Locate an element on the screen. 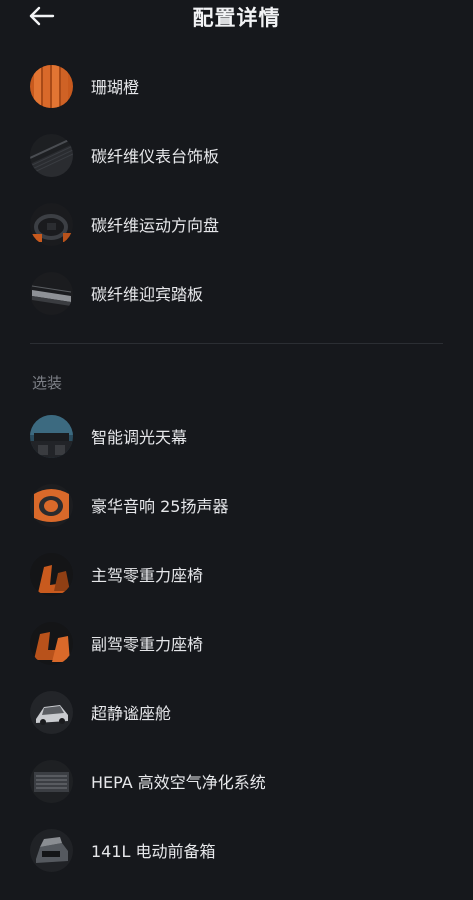 This screenshot has height=900, width=473. page-title: 配置详情 is located at coordinates (236, 18).